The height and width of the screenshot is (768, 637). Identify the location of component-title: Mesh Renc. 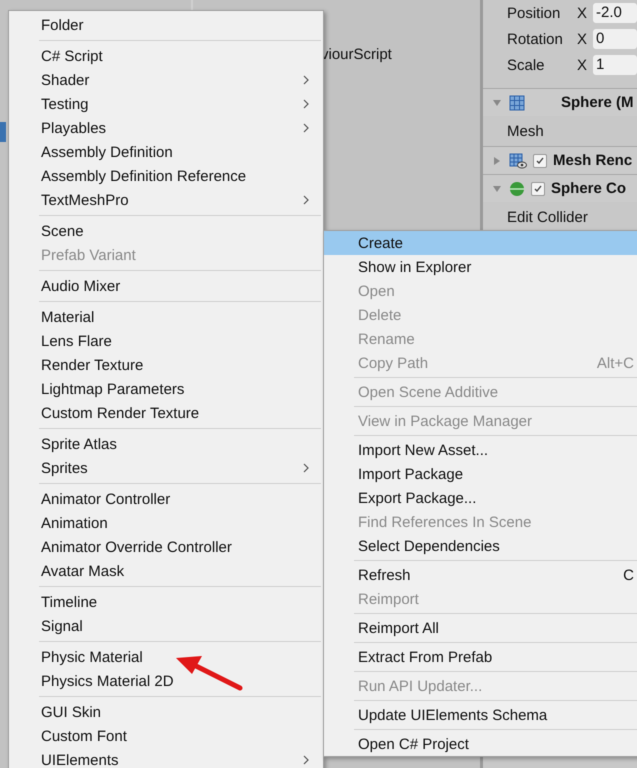
(592, 160).